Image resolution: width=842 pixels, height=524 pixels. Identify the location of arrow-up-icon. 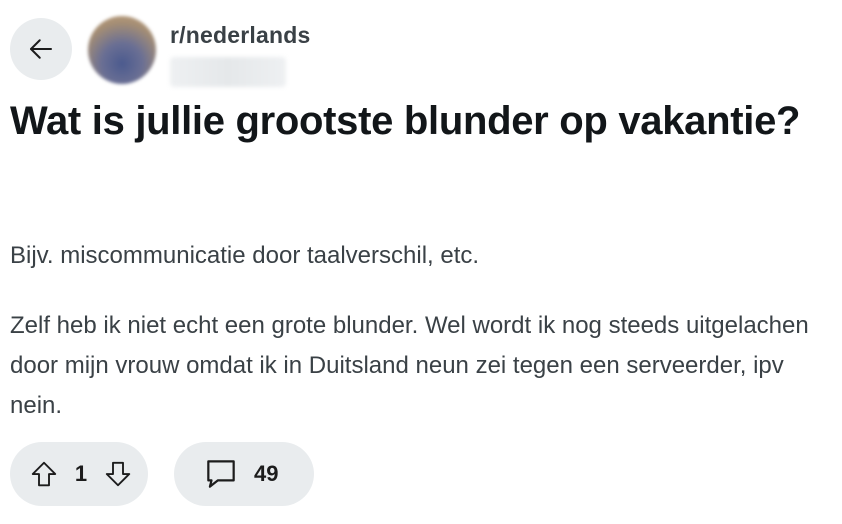
(44, 474).